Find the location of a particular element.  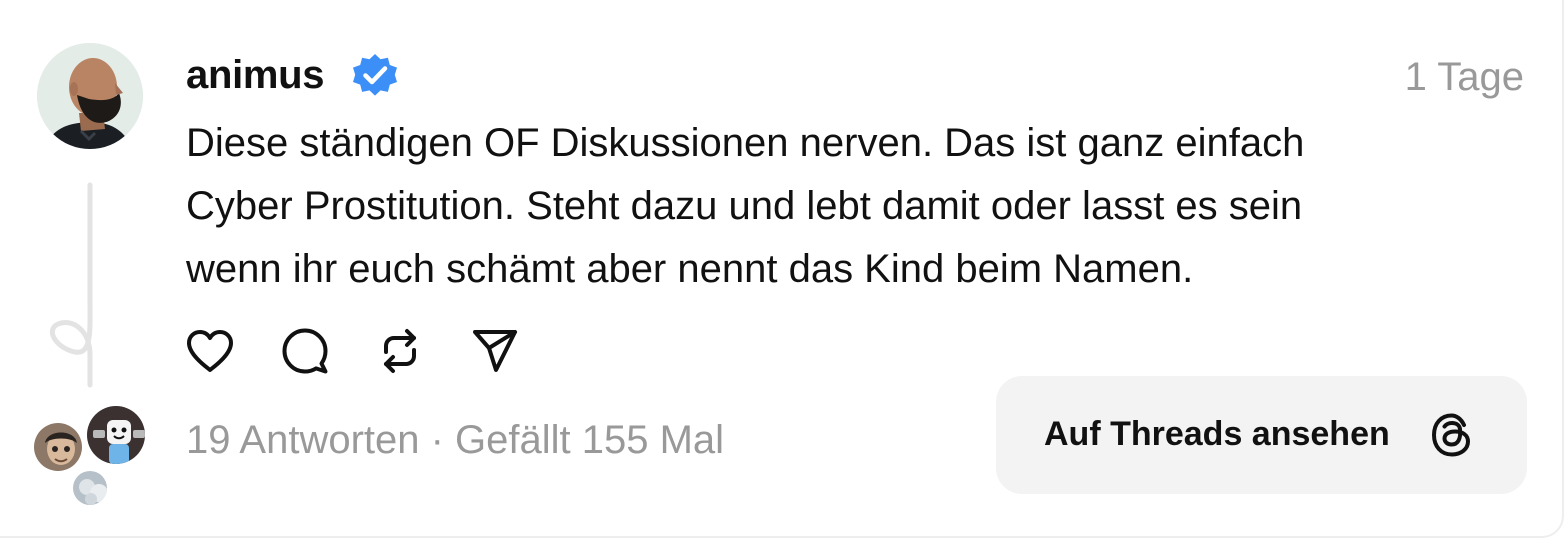

share-button is located at coordinates (495, 351).